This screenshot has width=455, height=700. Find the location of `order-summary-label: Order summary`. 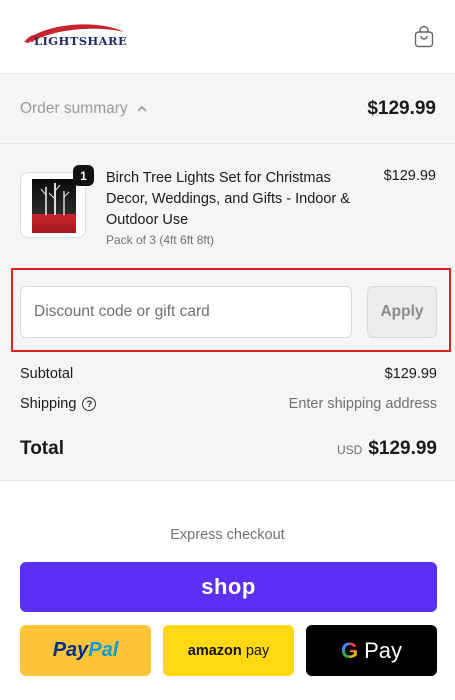

order-summary-label: Order summary is located at coordinates (74, 108).